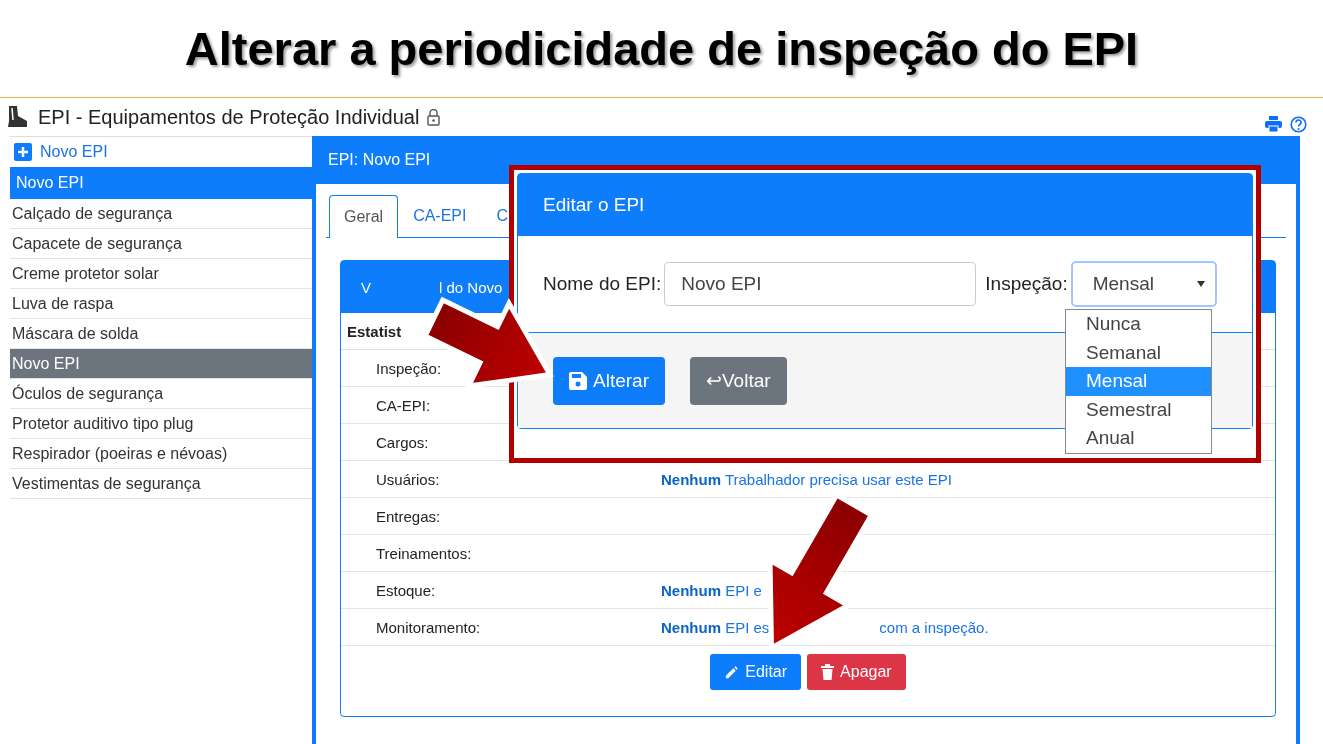  What do you see at coordinates (1026, 284) in the screenshot?
I see `inspection-label: Inspeção:` at bounding box center [1026, 284].